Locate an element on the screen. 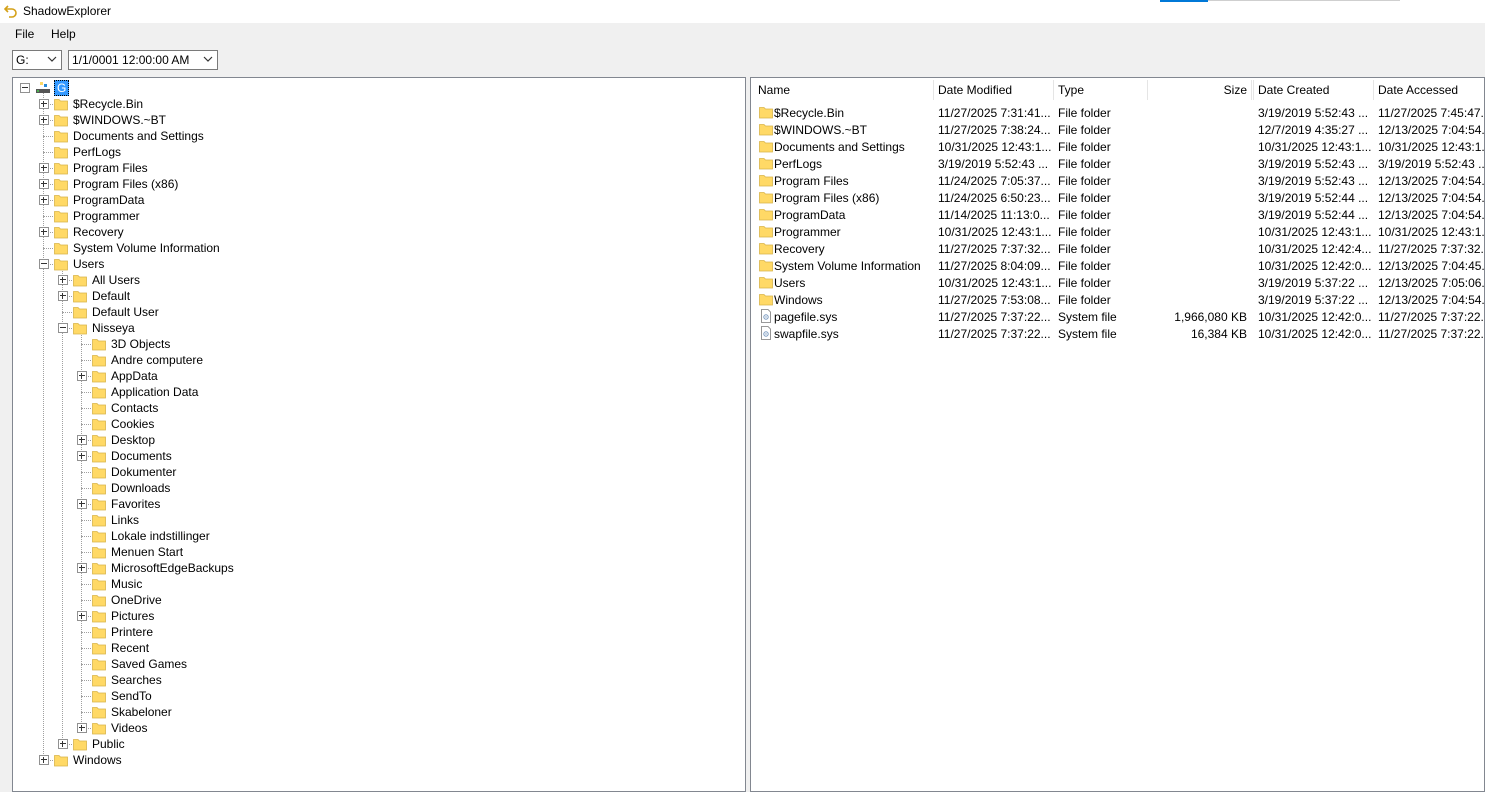 This screenshot has height=792, width=1485. tree-node: Recent is located at coordinates (379, 648).